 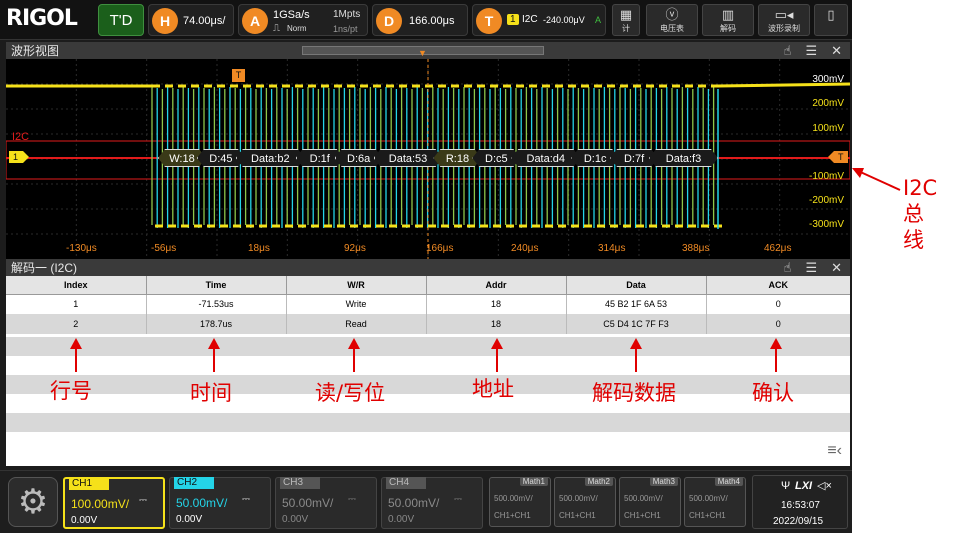 I want to click on bus-arrow, so click(x=878, y=180).